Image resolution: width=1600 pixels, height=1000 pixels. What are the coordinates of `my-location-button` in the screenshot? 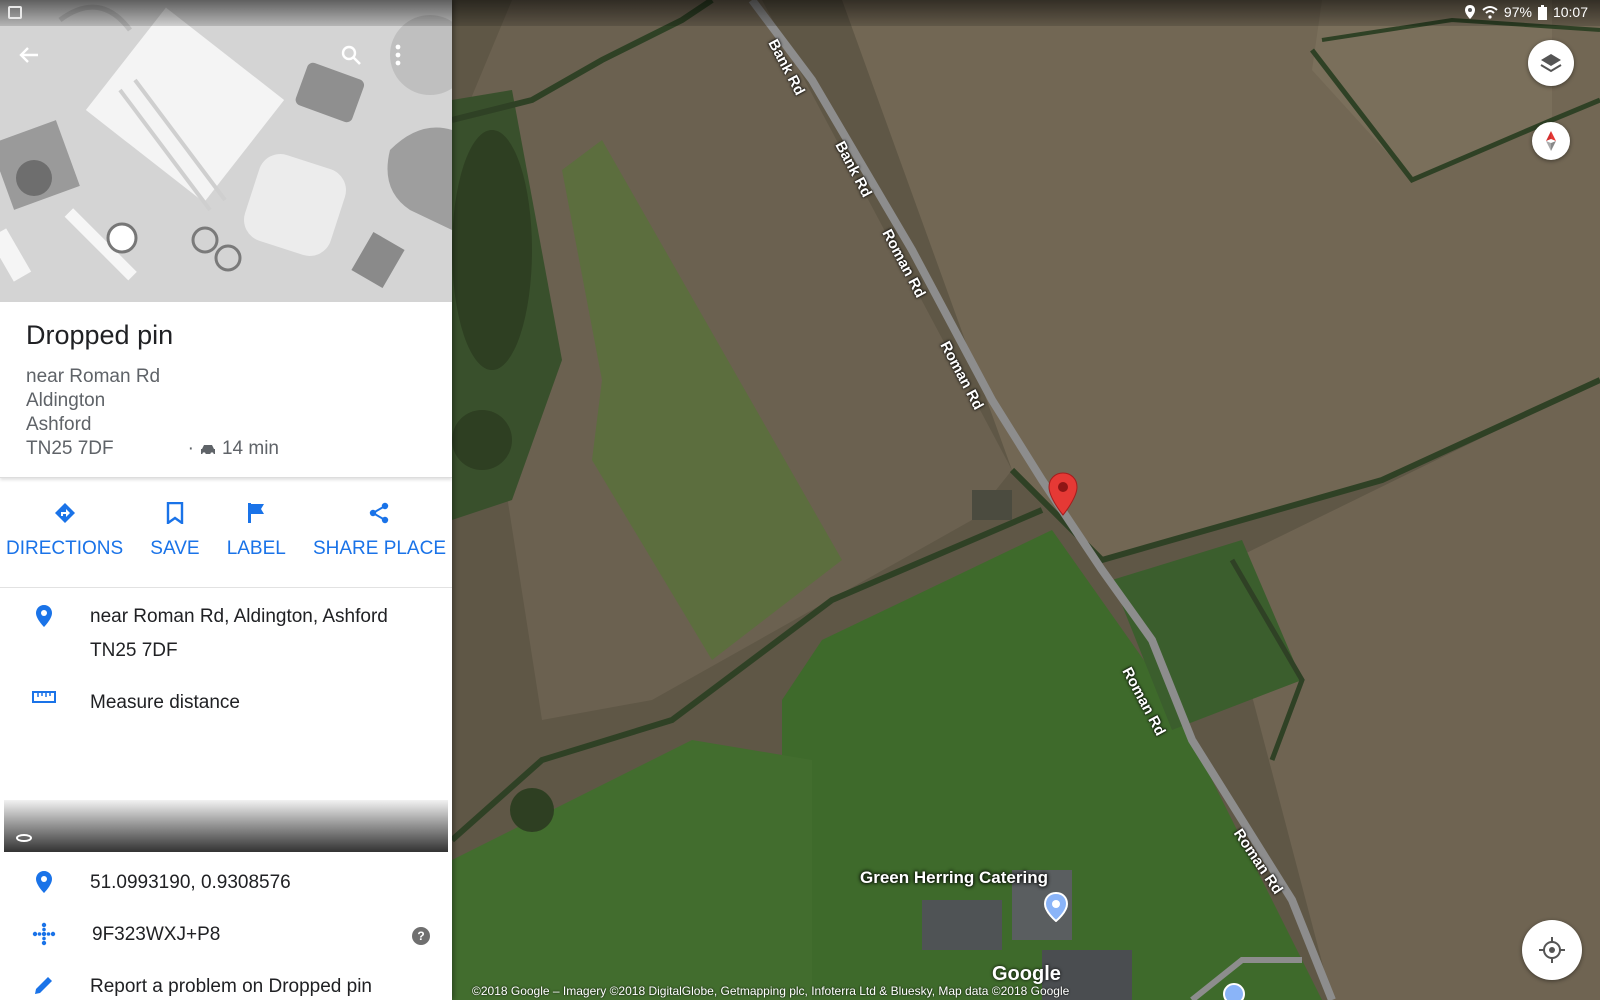 It's located at (1552, 950).